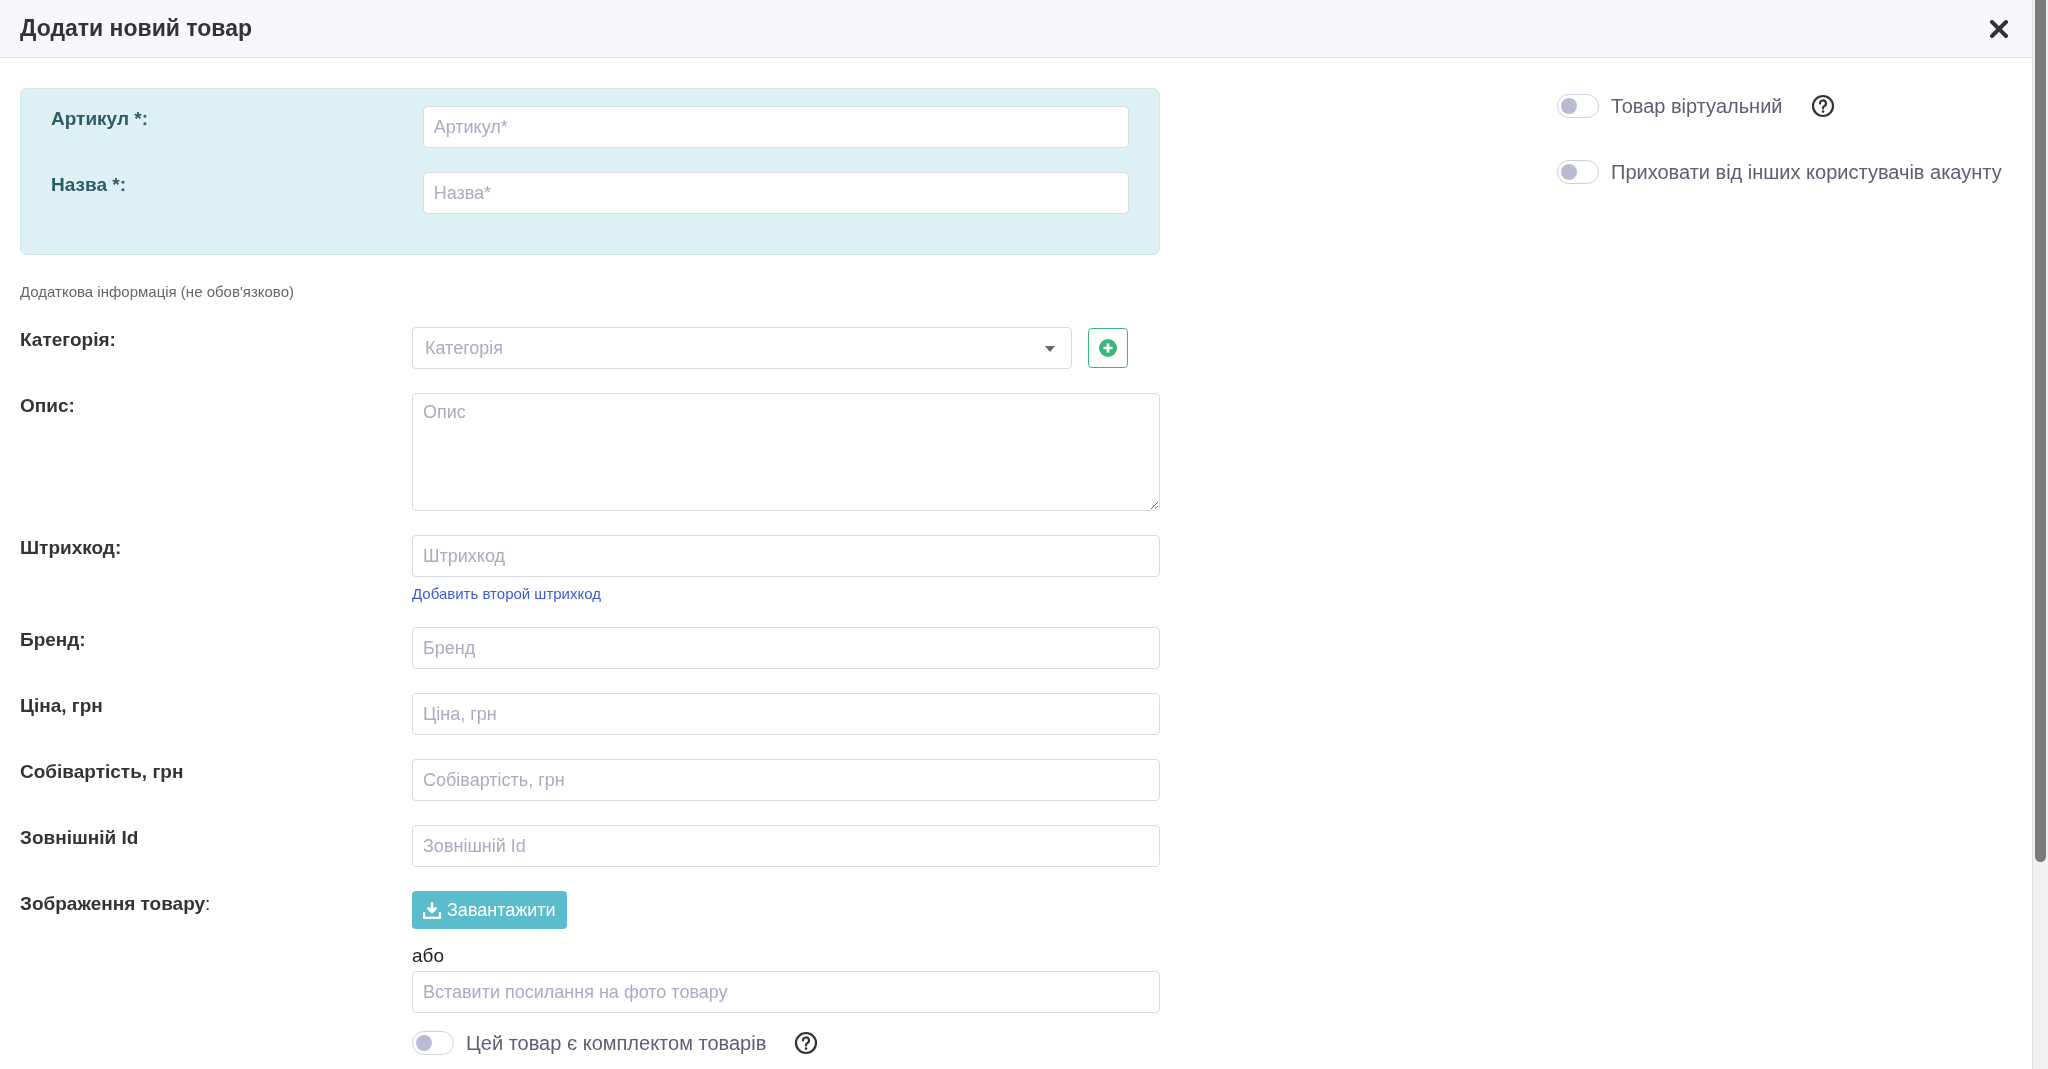 The width and height of the screenshot is (2048, 1069). I want to click on download-icon, so click(432, 910).